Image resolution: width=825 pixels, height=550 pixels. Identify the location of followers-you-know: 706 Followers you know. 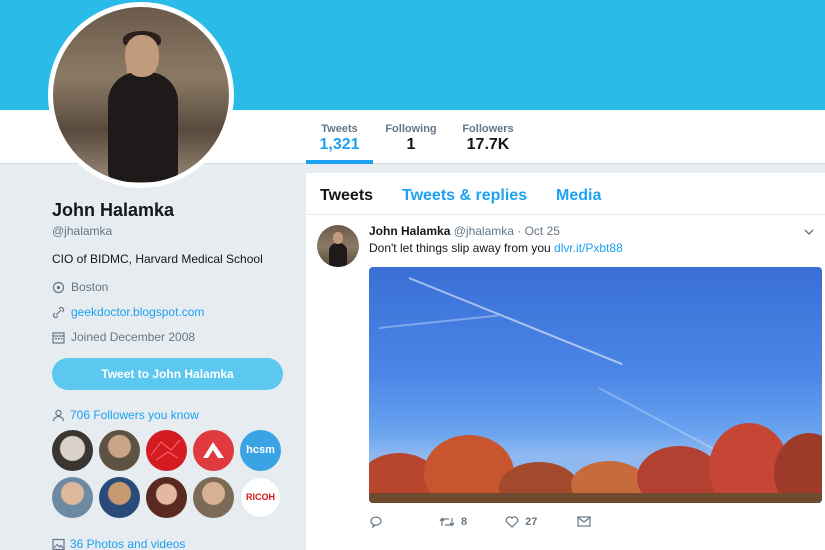
(125, 415).